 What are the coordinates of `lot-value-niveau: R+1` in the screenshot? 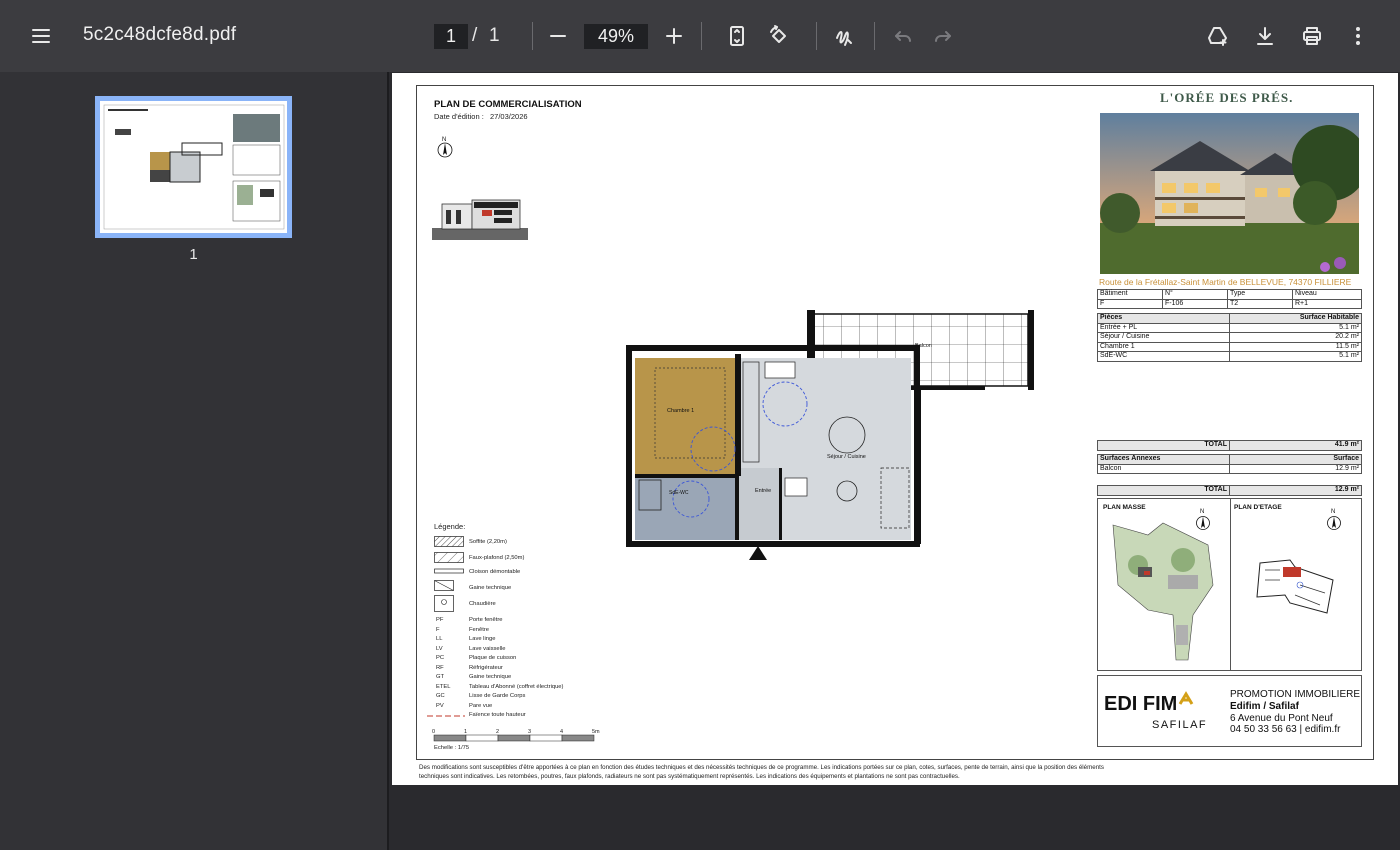 It's located at (1327, 303).